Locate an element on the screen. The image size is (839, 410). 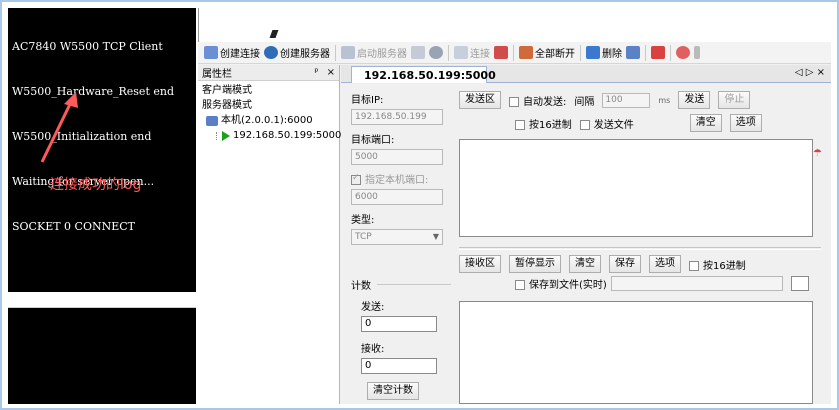
save-to-file-check is located at coordinates (520, 285).